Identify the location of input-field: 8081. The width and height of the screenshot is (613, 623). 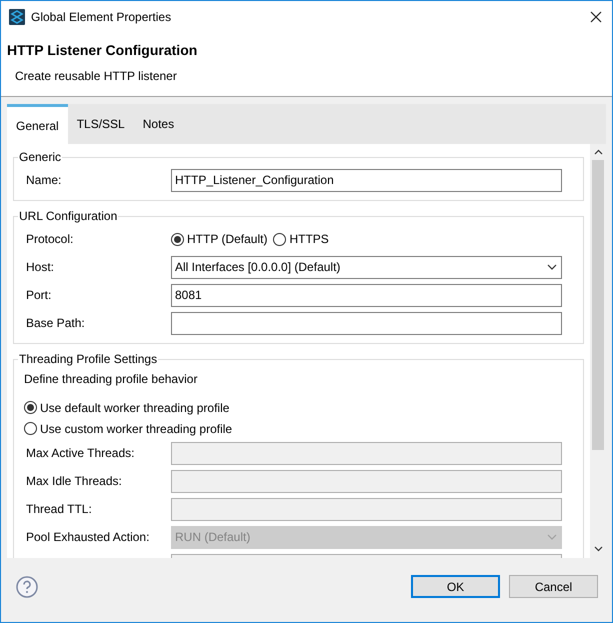
(366, 295).